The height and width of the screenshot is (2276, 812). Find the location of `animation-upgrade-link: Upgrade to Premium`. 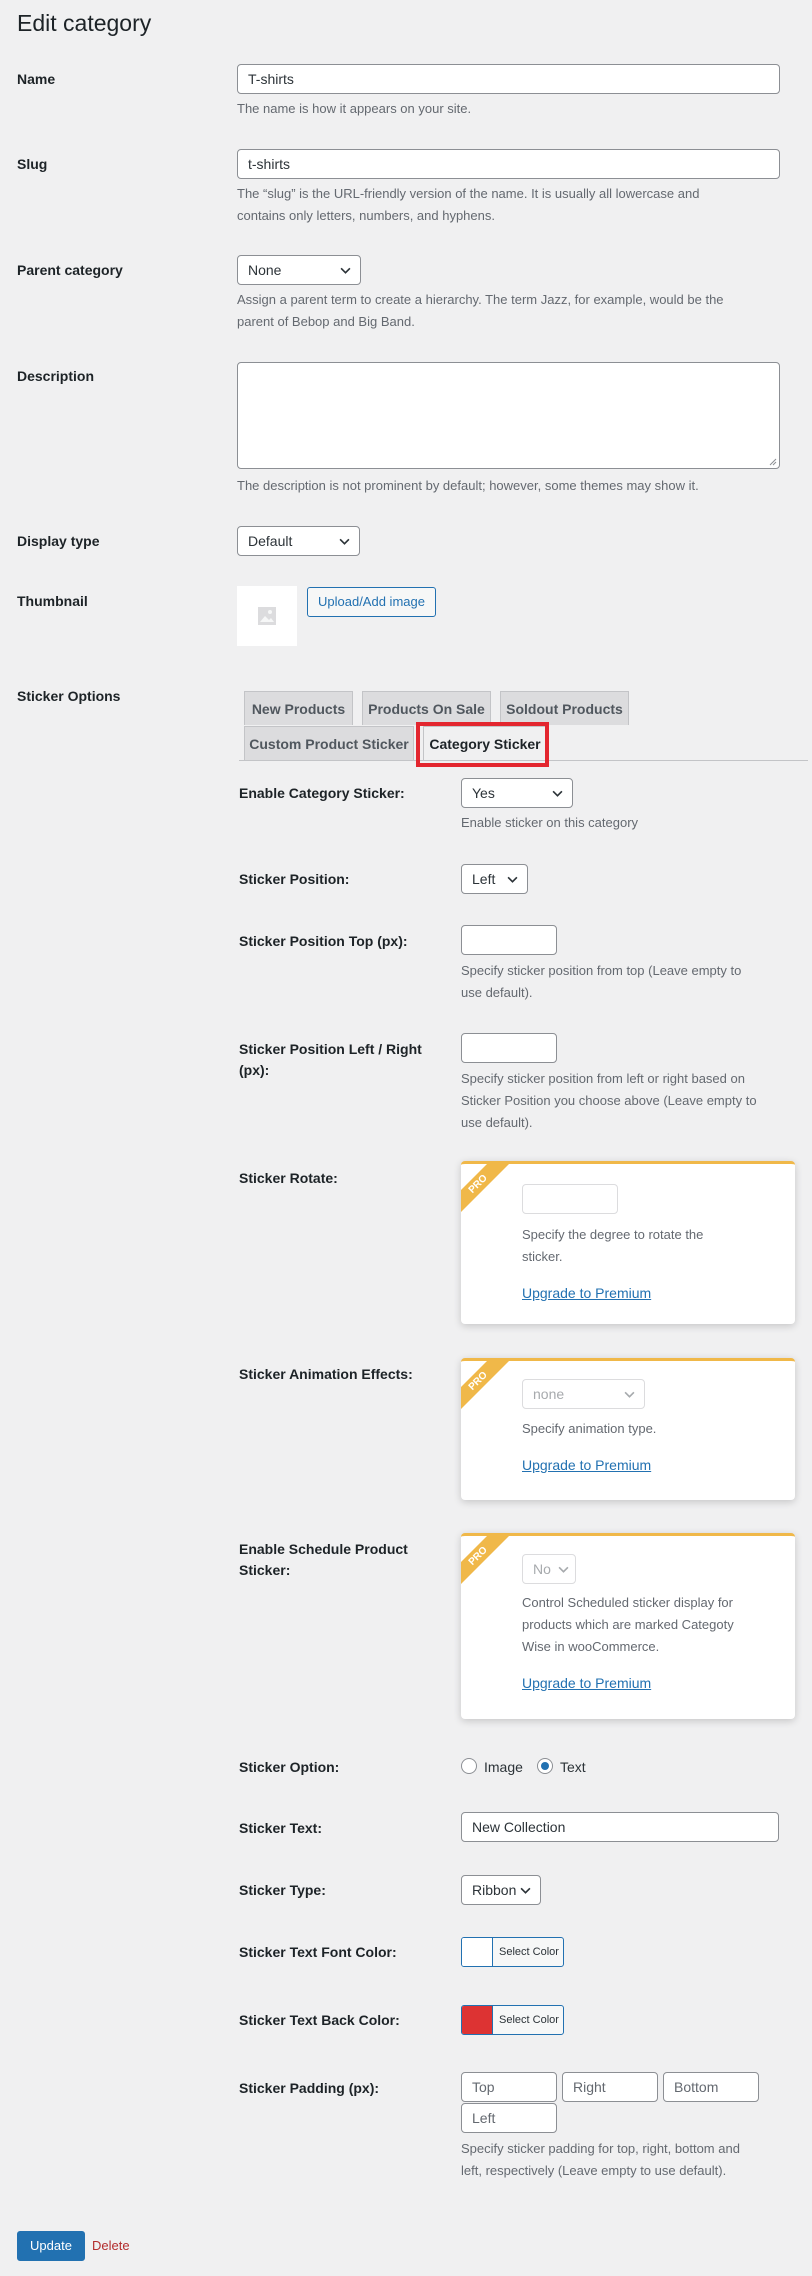

animation-upgrade-link: Upgrade to Premium is located at coordinates (586, 1465).